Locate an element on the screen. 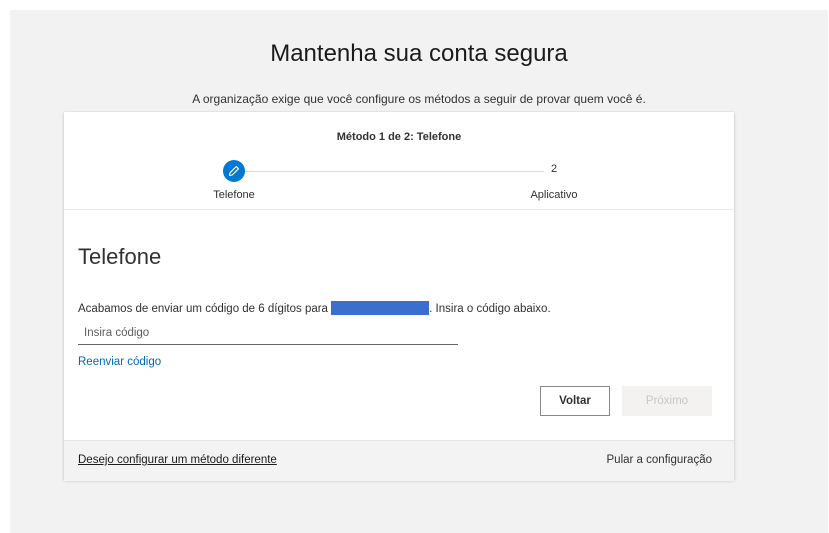 This screenshot has width=829, height=533. step-1-indicator is located at coordinates (234, 171).